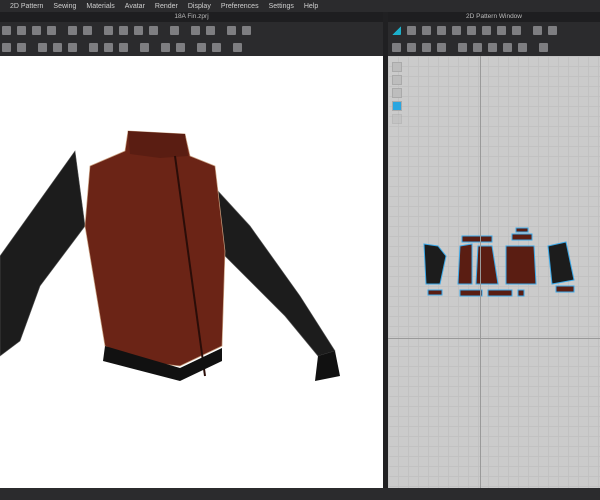 This screenshot has height=500, width=600. What do you see at coordinates (191, 47) in the screenshot?
I see `3d-toolbar-row-2` at bounding box center [191, 47].